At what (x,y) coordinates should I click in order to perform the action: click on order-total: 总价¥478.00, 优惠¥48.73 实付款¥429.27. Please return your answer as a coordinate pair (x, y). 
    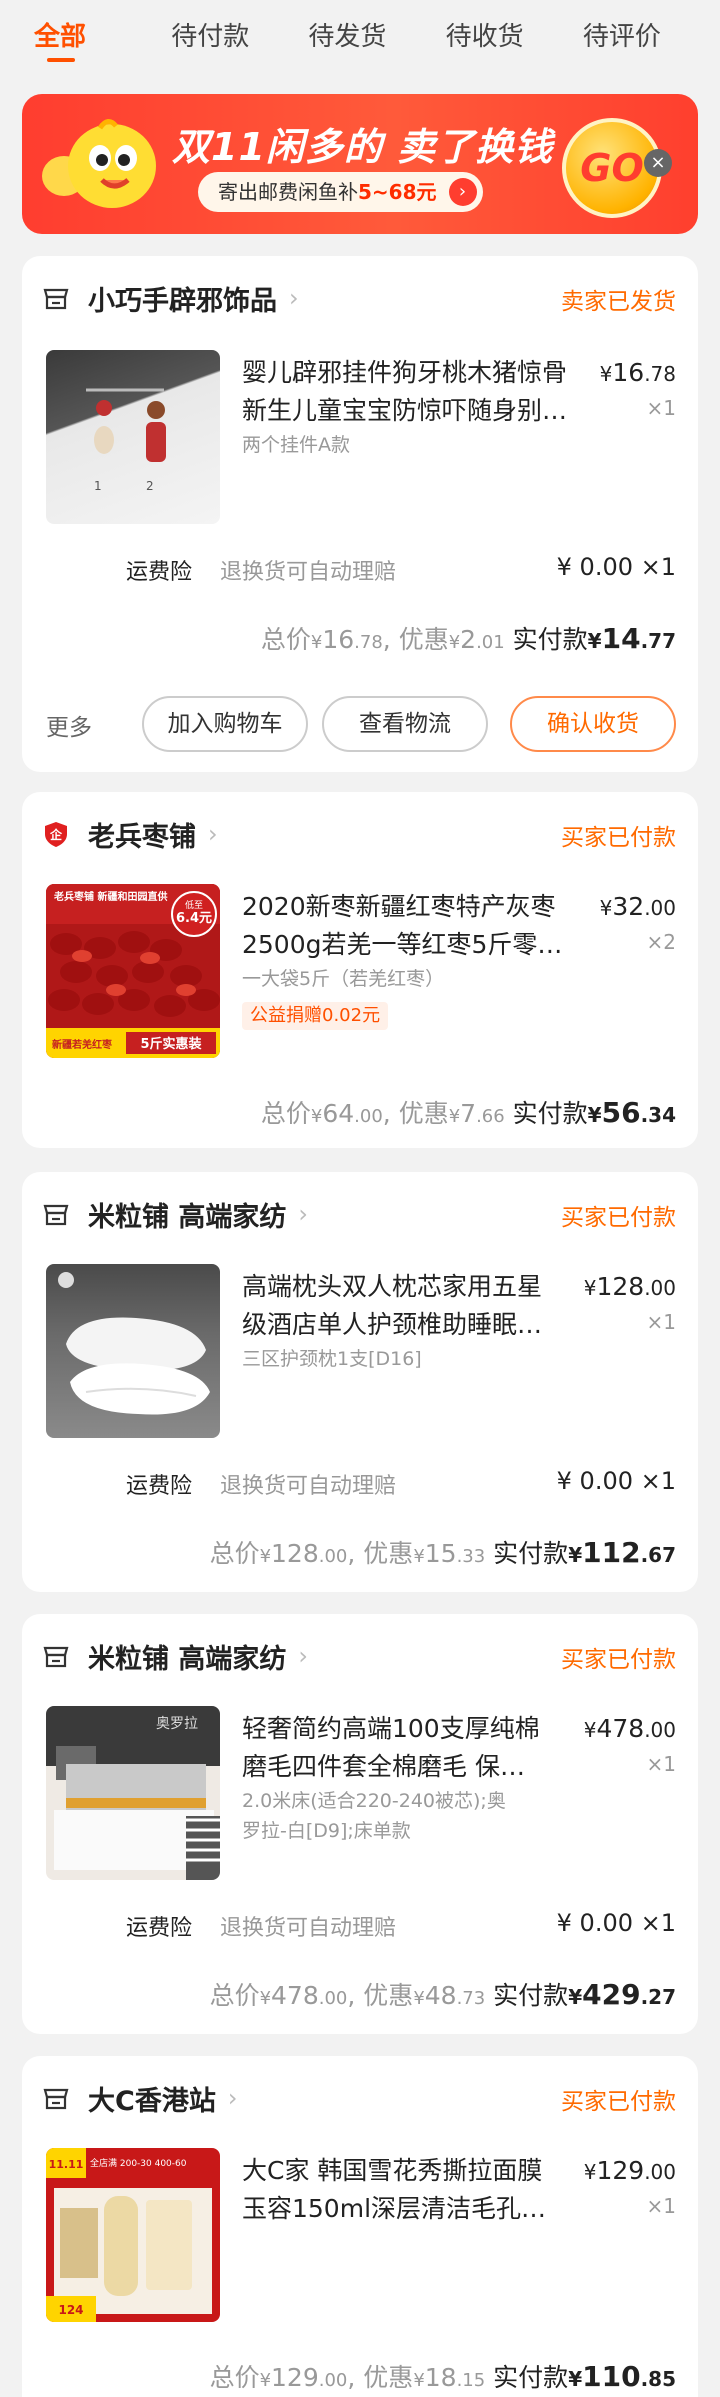
    Looking at the image, I should click on (442, 1994).